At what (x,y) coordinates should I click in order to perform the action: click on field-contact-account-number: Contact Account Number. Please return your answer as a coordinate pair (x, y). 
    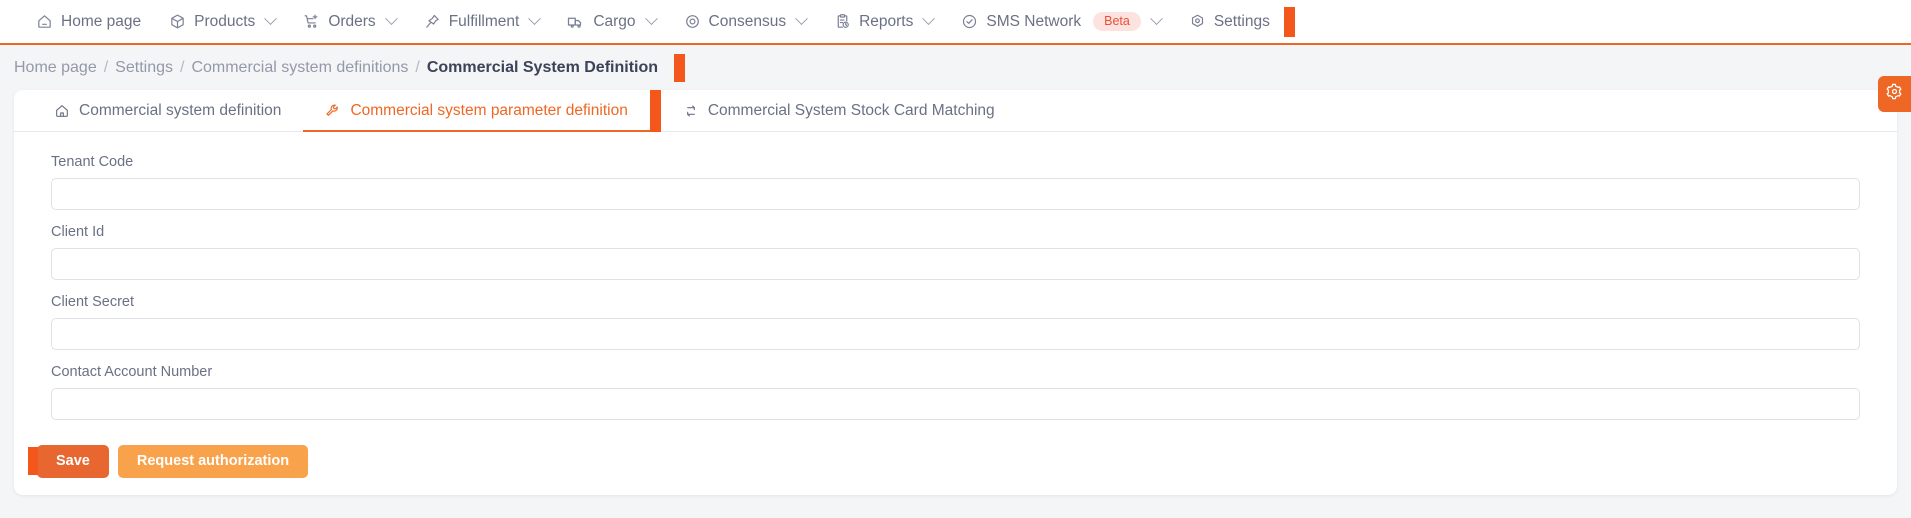
    Looking at the image, I should click on (955, 392).